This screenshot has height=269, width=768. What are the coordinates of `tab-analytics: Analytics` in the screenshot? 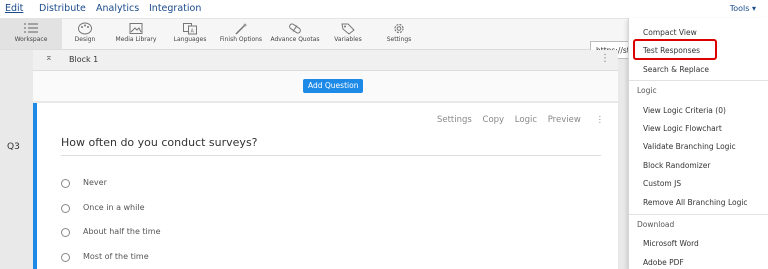 It's located at (117, 8).